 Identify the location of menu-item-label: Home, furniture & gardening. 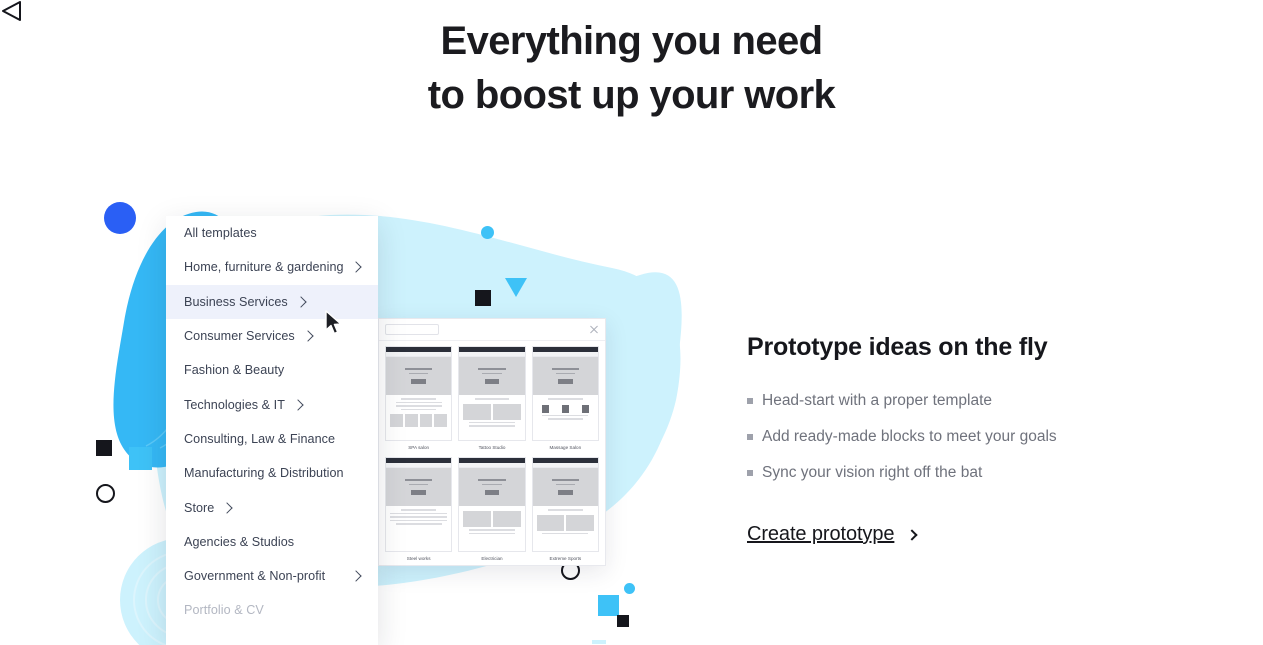
(264, 267).